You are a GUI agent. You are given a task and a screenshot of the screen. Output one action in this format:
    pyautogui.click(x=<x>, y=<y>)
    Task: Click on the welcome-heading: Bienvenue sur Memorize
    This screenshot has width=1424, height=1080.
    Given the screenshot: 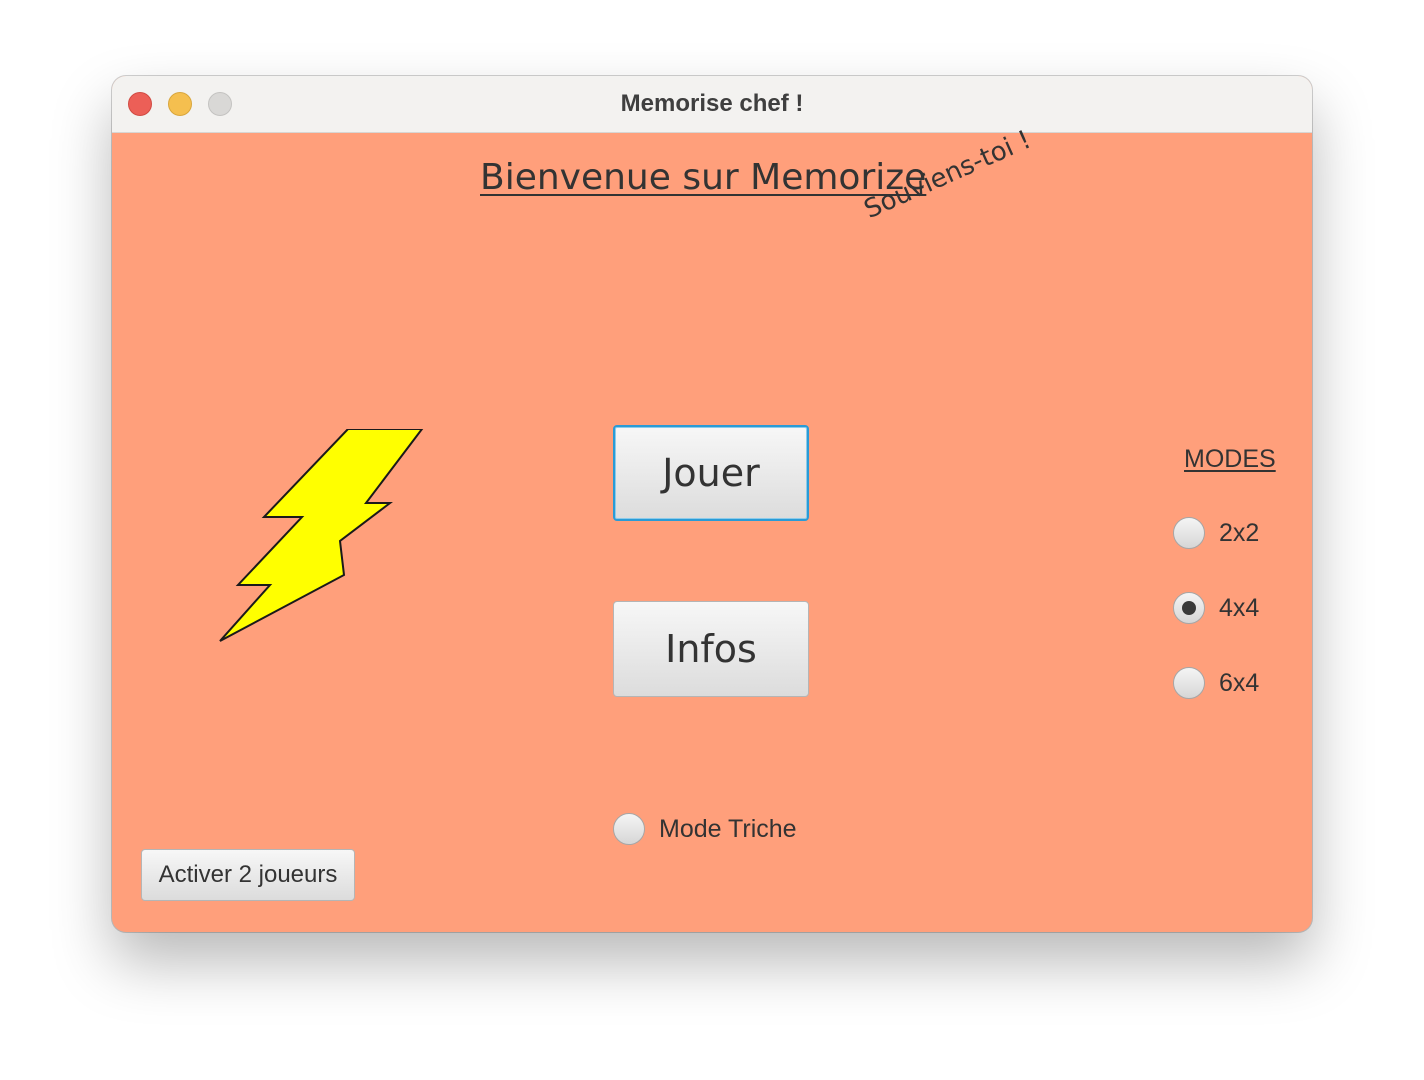 What is the action you would take?
    pyautogui.click(x=703, y=177)
    